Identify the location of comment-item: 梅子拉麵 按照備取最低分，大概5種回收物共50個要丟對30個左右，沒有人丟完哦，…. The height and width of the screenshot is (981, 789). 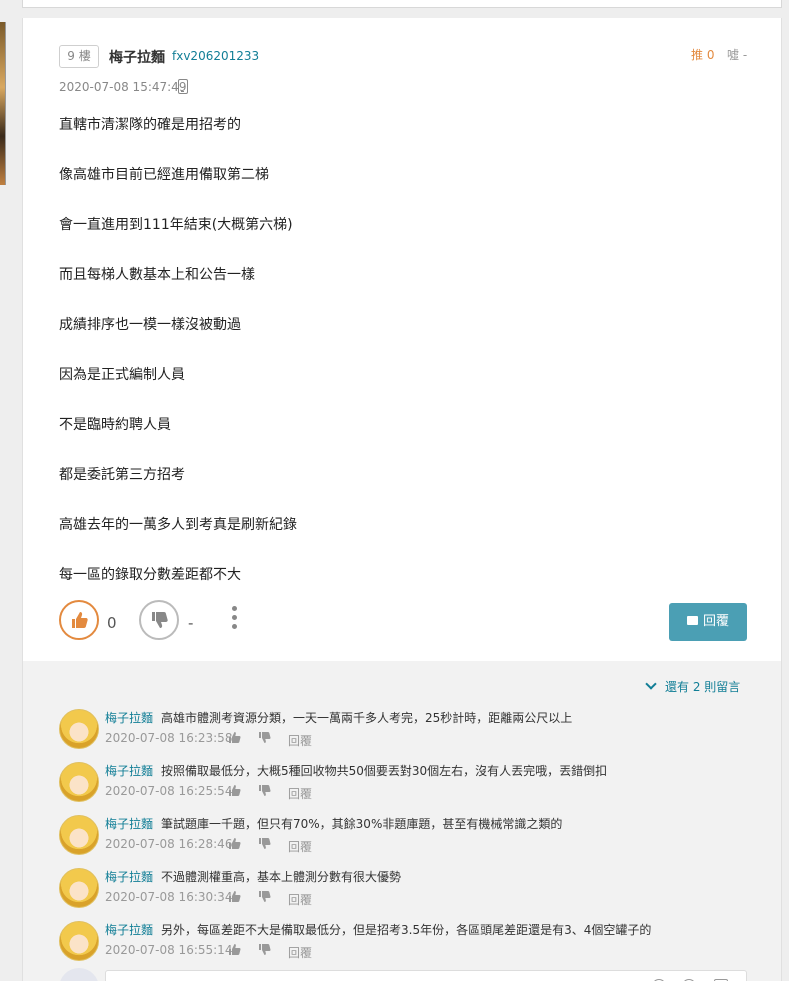
(409, 785).